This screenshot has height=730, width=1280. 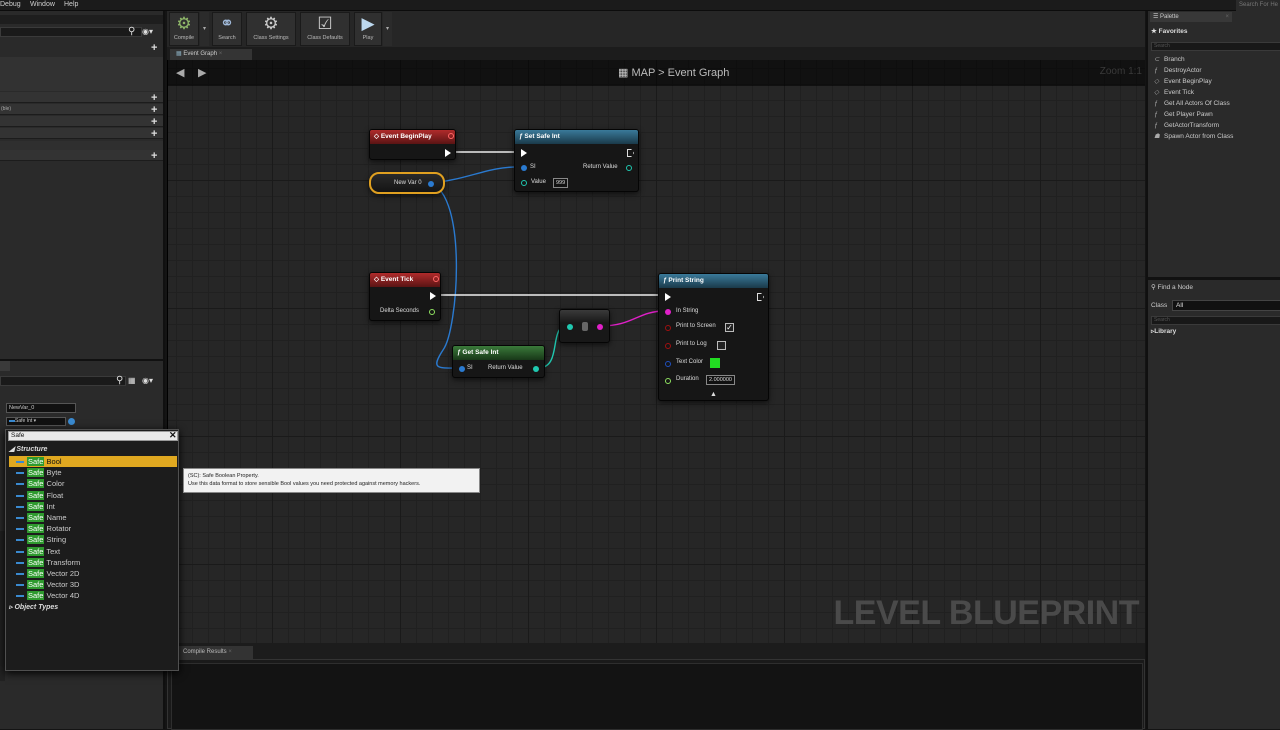 What do you see at coordinates (43, 528) in the screenshot?
I see `type-option-rotator: Safe Rotator` at bounding box center [43, 528].